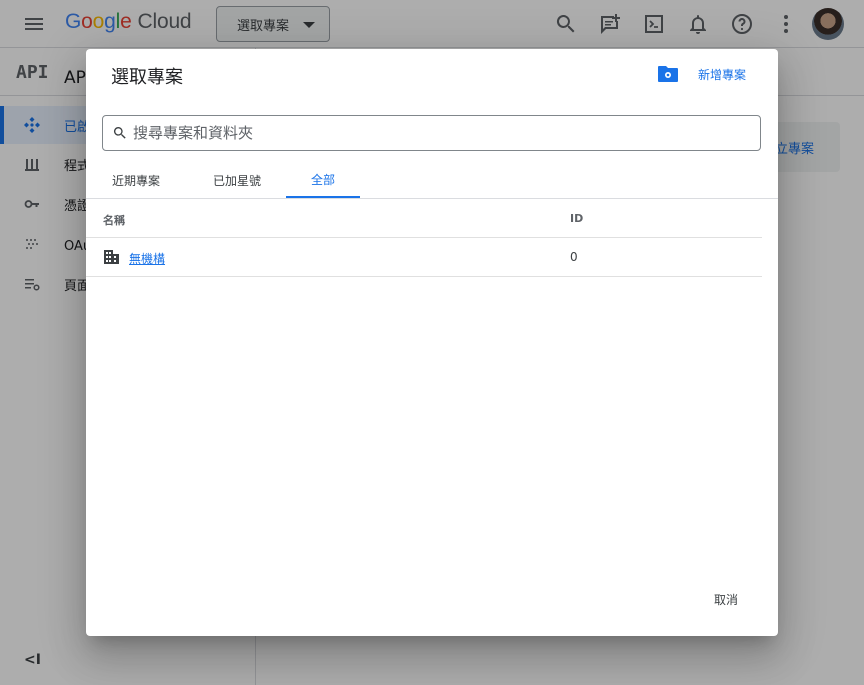  Describe the element at coordinates (424, 218) in the screenshot. I see `table-header: 名稱 ID` at that location.